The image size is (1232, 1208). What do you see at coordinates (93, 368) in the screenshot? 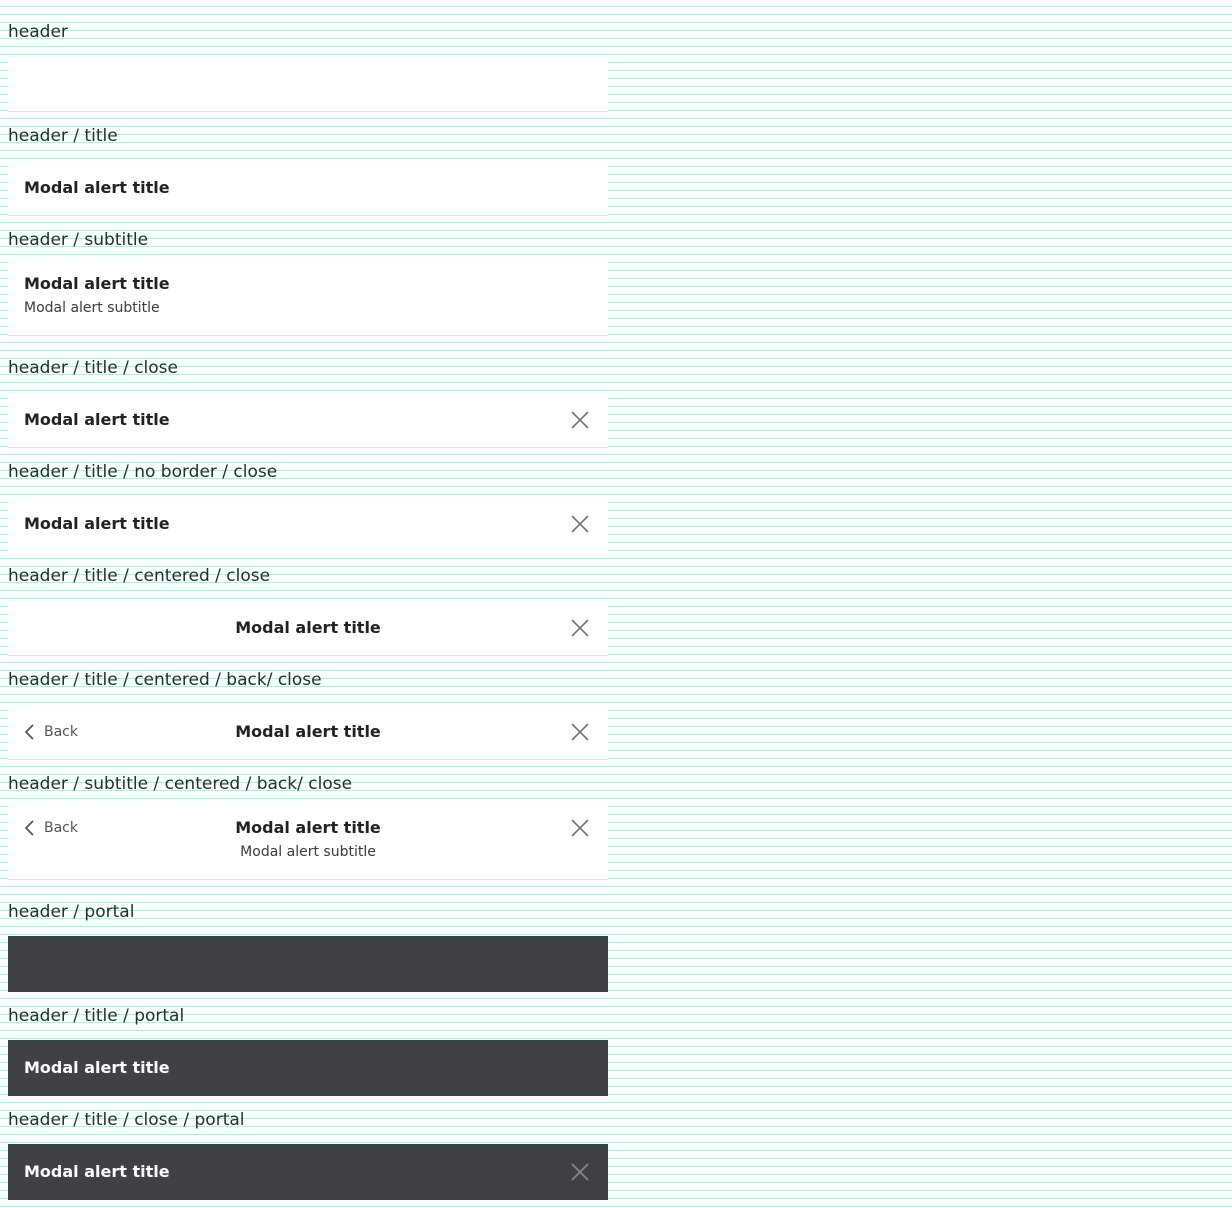
I see `section-label: header / title / close` at bounding box center [93, 368].